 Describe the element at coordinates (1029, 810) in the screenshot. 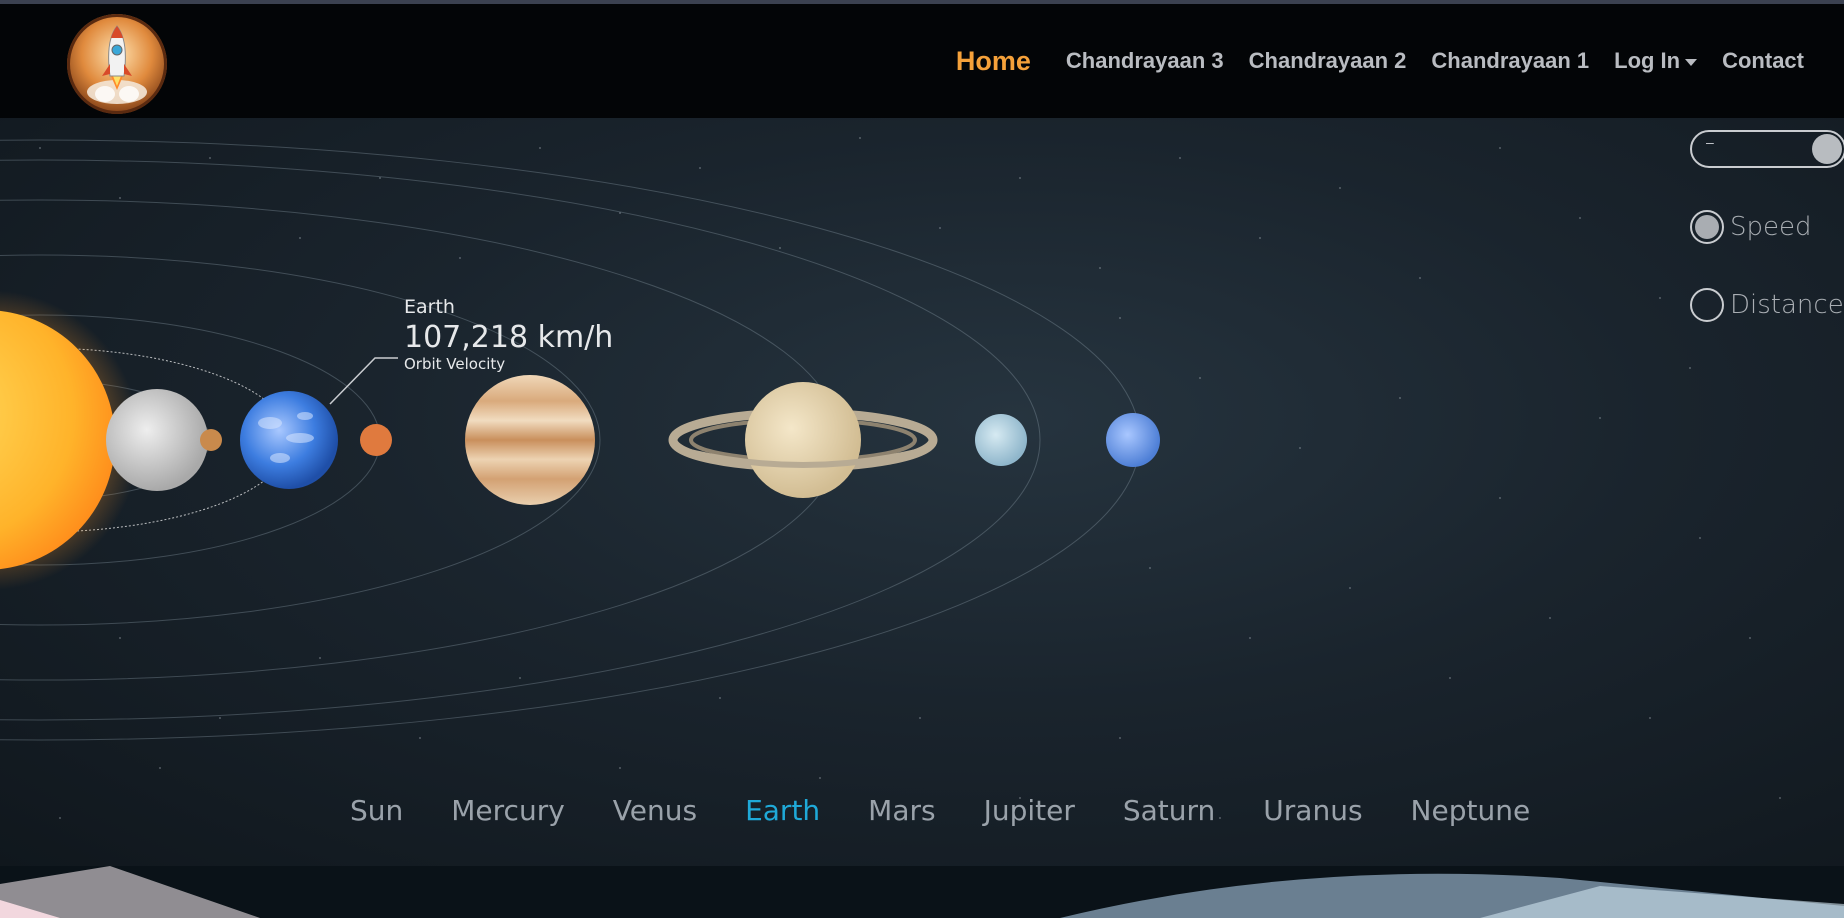

I see `tab-jupiter: Jupiter` at that location.